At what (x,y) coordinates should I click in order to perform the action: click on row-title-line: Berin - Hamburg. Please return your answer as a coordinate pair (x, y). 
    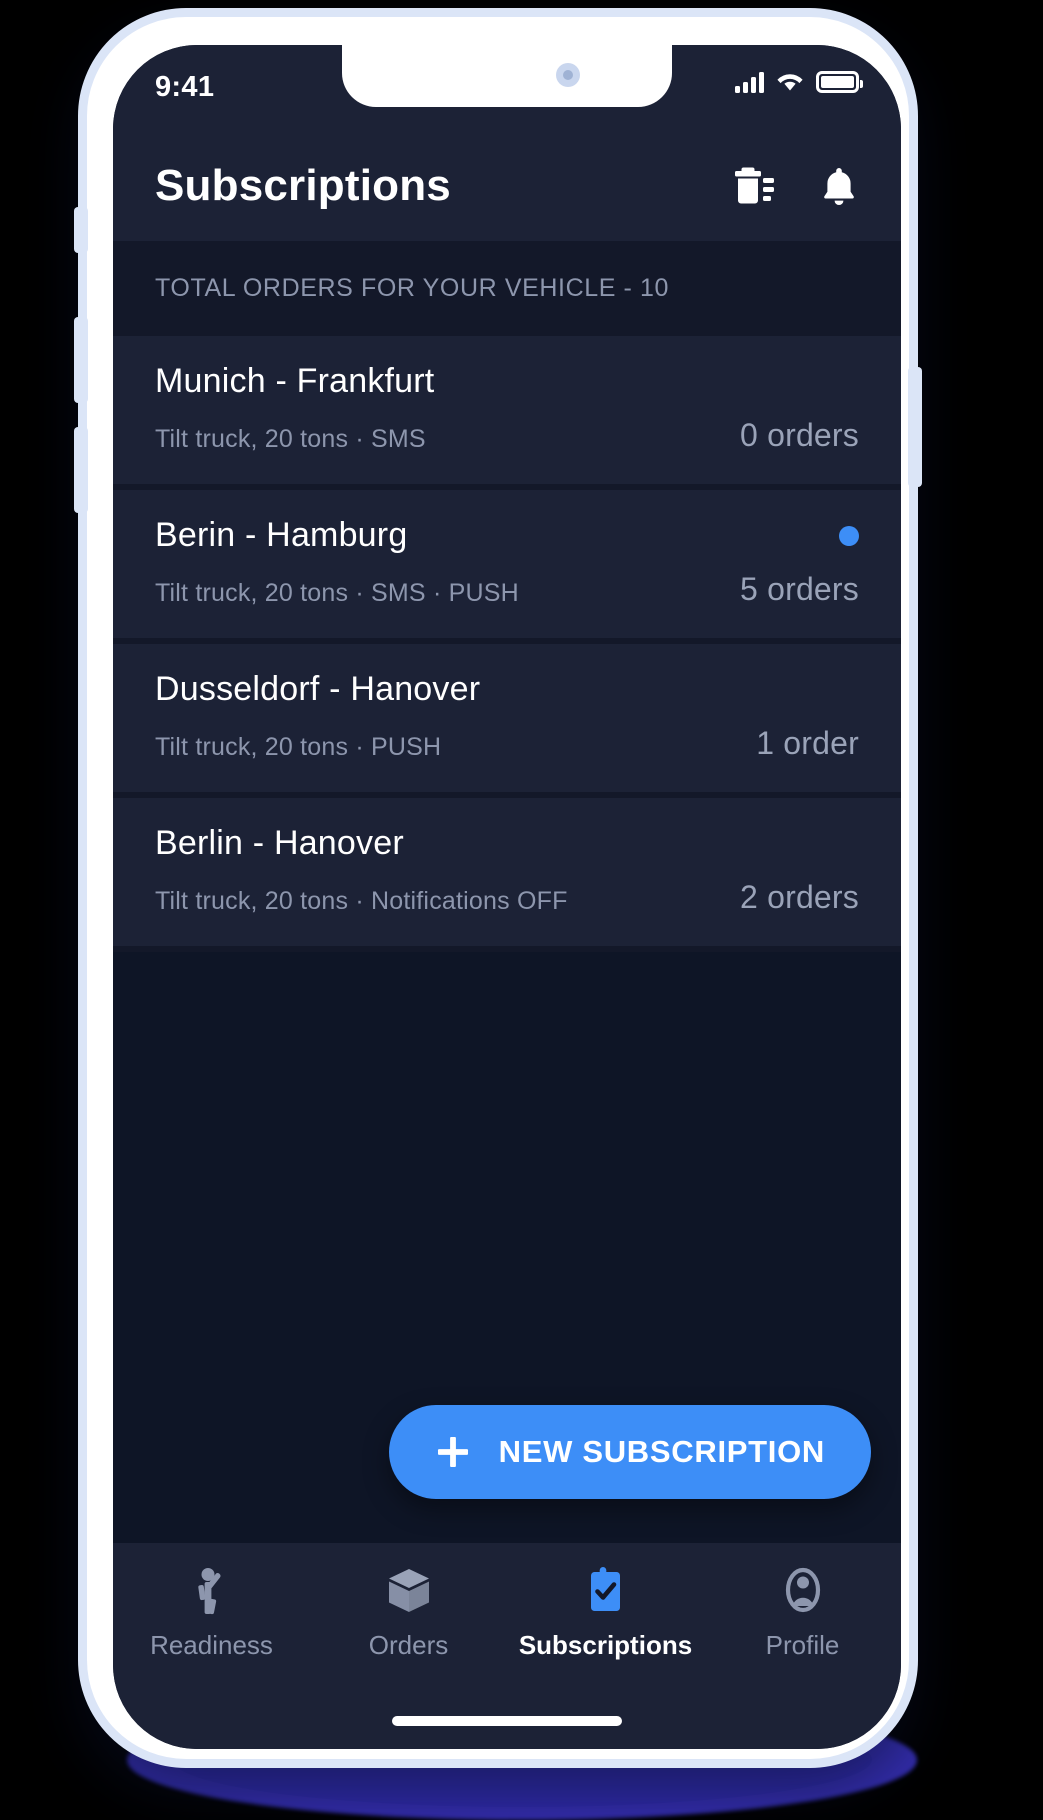
    Looking at the image, I should click on (507, 535).